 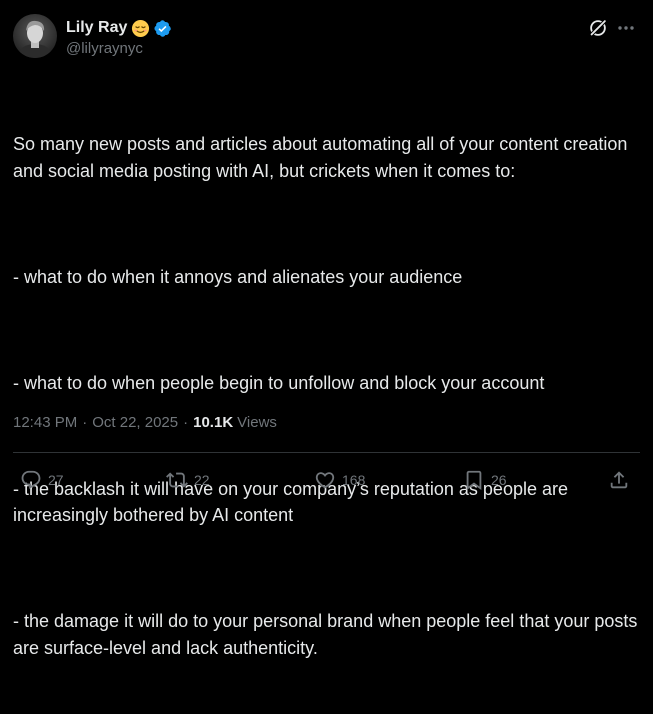 What do you see at coordinates (213, 422) in the screenshot?
I see `views-count: 10.1K` at bounding box center [213, 422].